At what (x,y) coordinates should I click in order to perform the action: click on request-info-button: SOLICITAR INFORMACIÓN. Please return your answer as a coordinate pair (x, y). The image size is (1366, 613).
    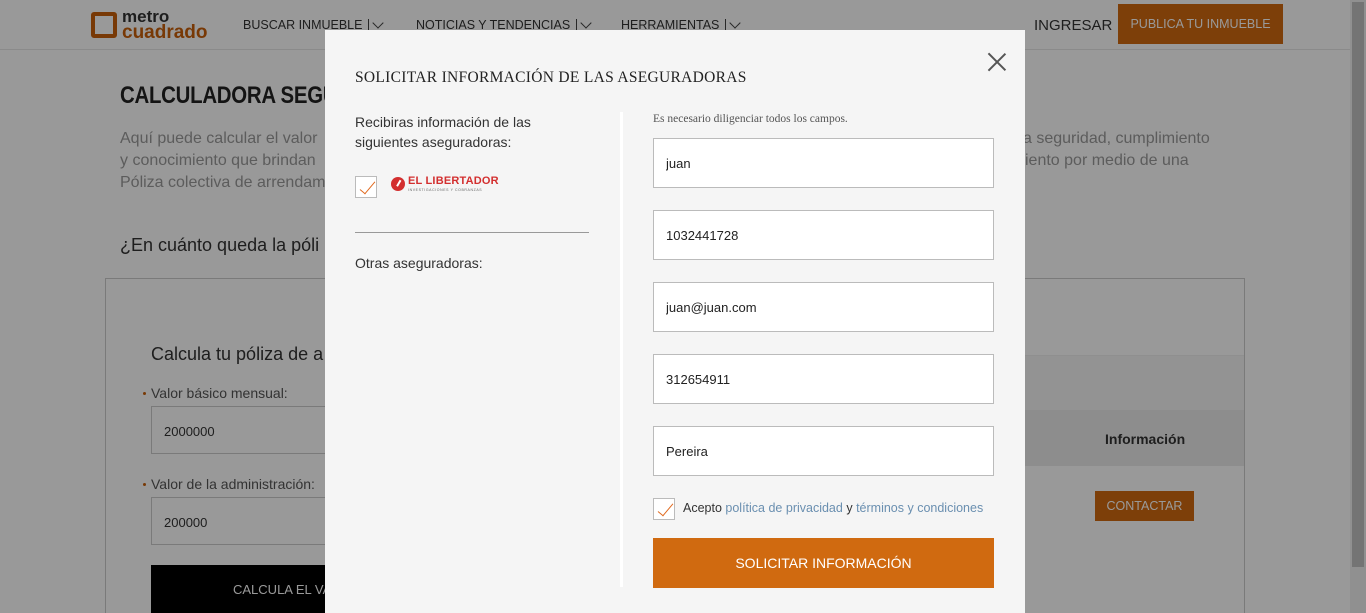
    Looking at the image, I should click on (823, 563).